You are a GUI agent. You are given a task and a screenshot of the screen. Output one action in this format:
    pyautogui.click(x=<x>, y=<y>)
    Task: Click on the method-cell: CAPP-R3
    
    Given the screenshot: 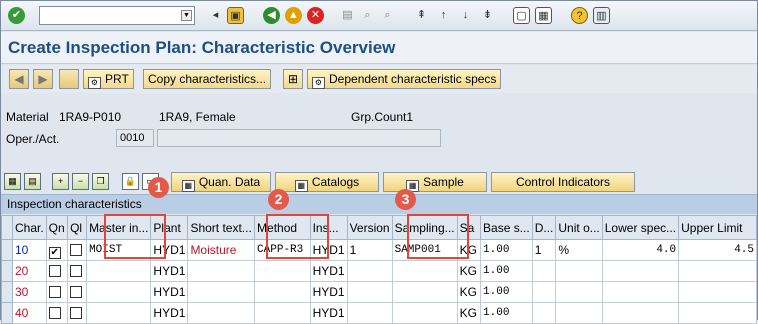 What is the action you would take?
    pyautogui.click(x=282, y=250)
    